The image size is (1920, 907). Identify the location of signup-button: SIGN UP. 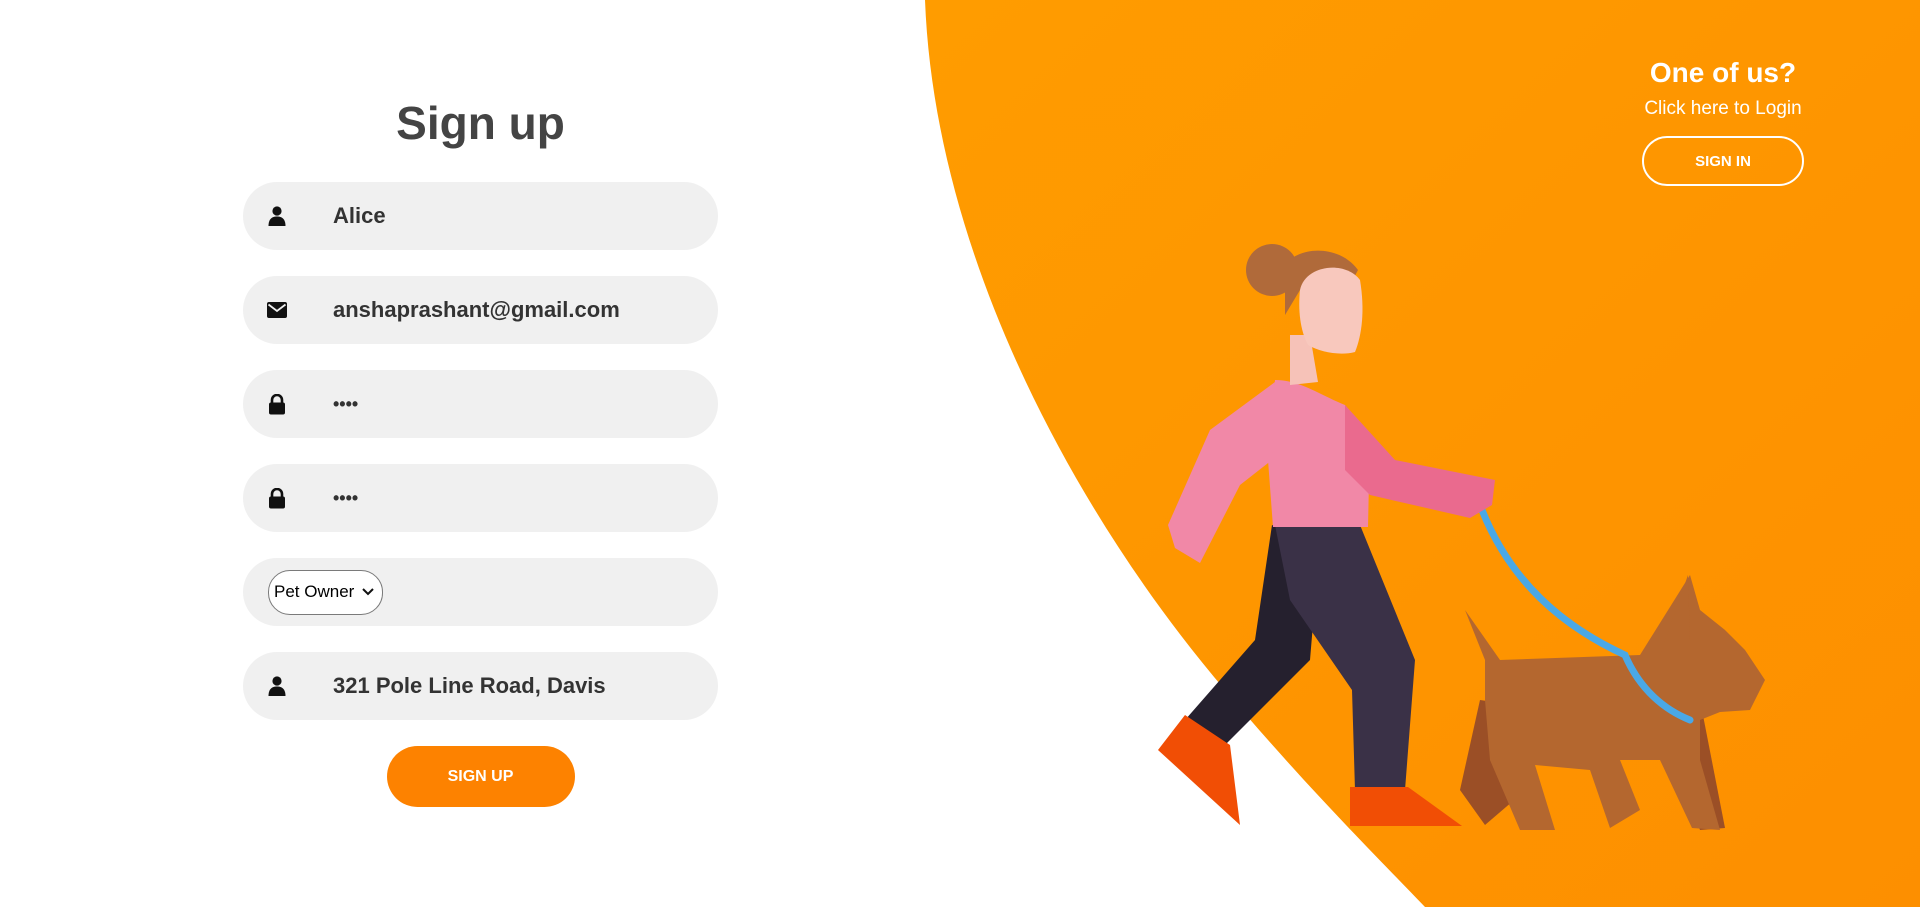
(480, 776).